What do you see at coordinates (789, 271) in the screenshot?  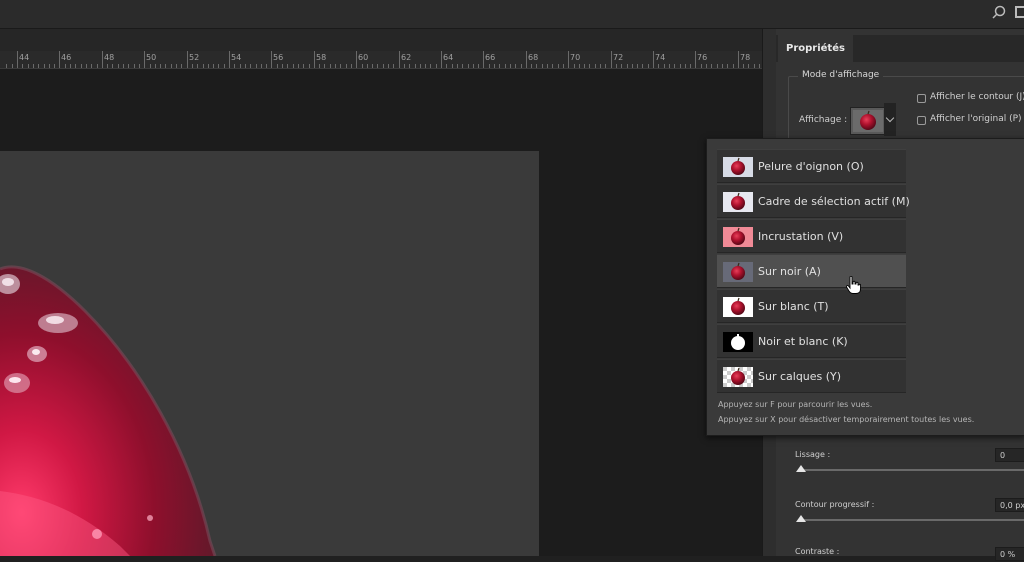 I see `on-black-label: Sur noir (A)` at bounding box center [789, 271].